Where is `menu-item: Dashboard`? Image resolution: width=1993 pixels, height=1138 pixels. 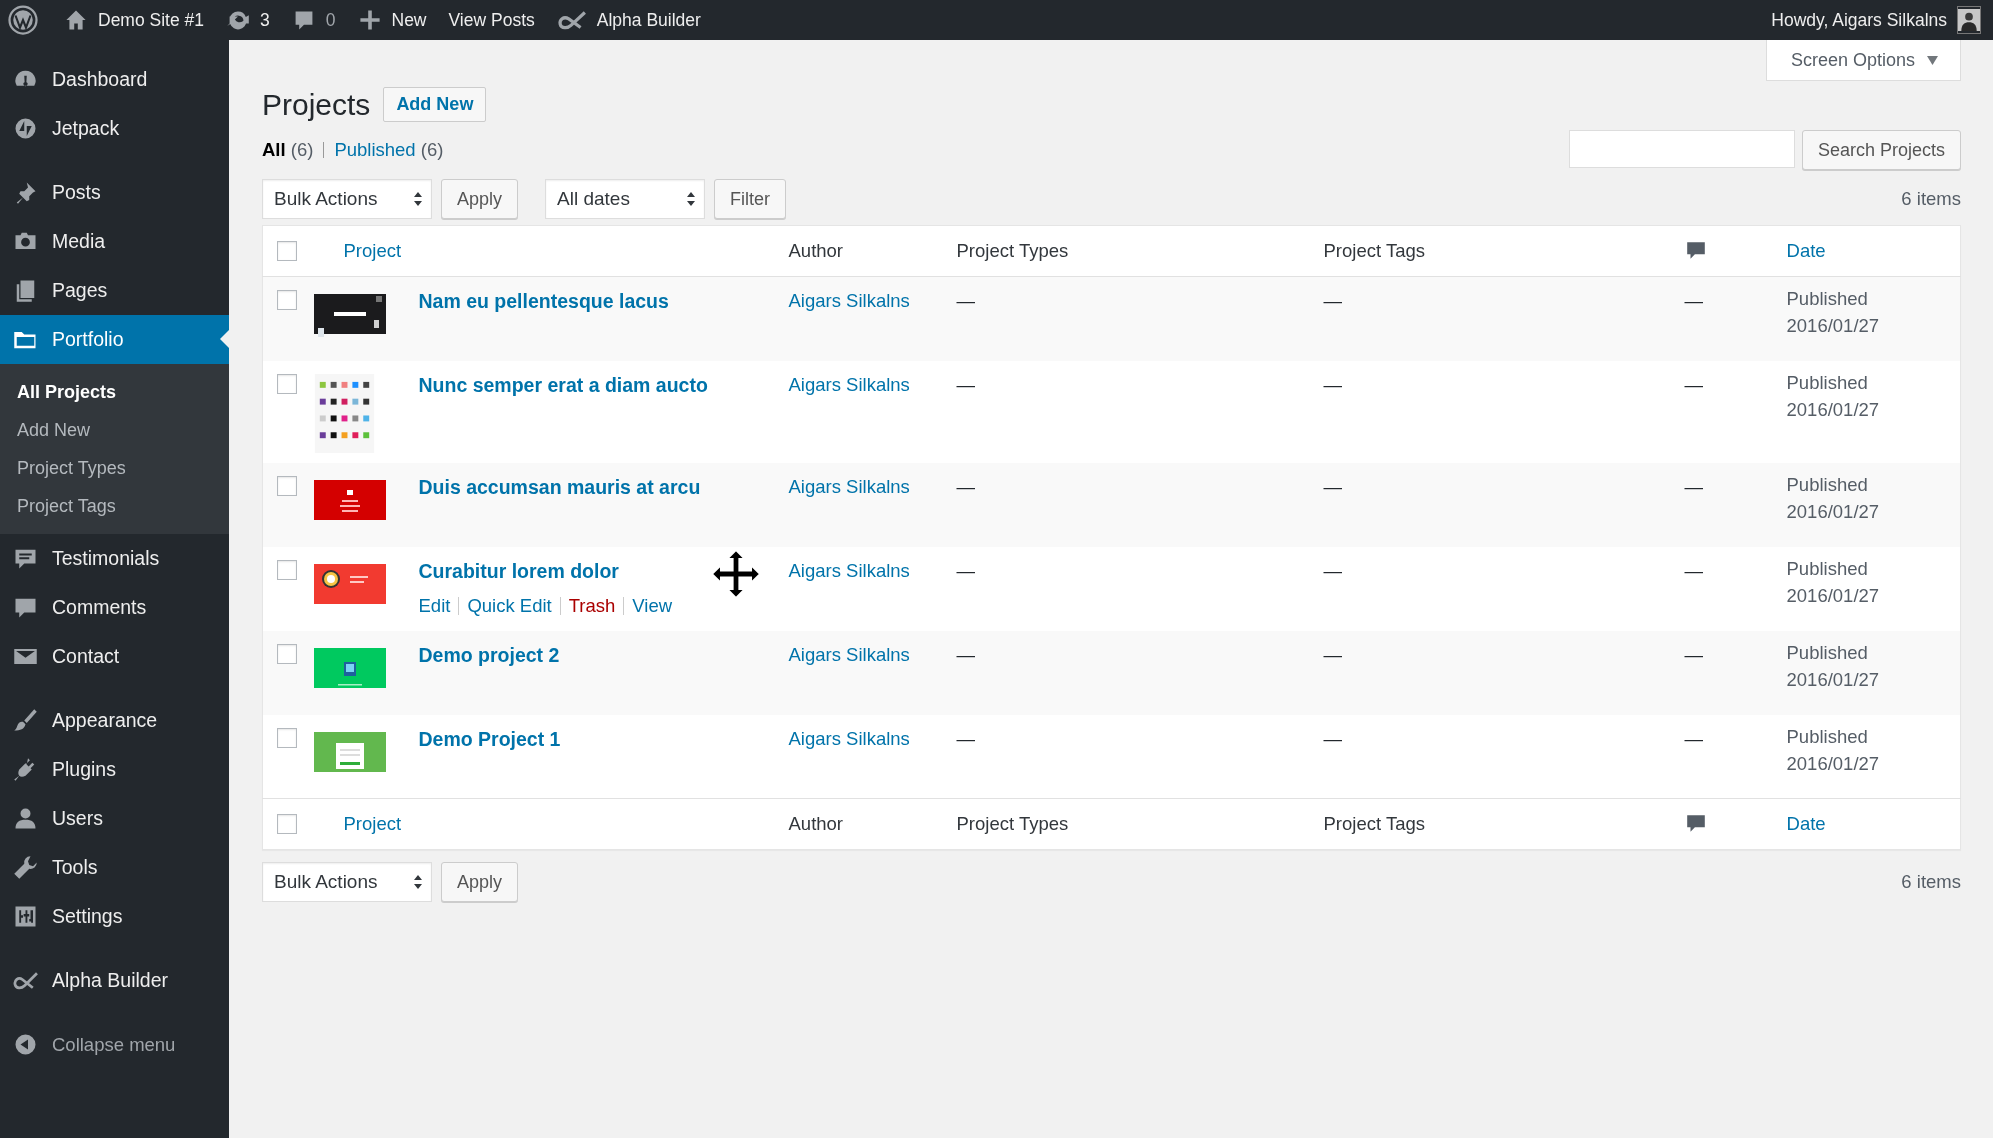
menu-item: Dashboard is located at coordinates (114, 79).